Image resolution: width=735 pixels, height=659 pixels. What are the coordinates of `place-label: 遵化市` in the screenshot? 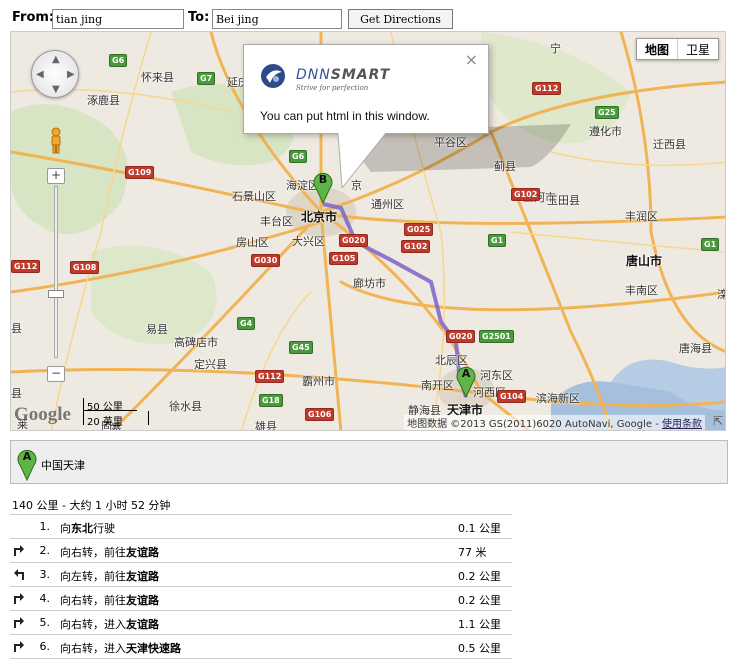 It's located at (605, 131).